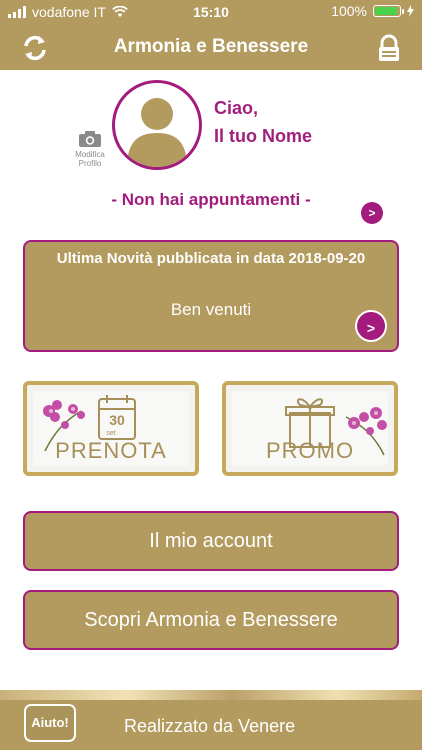 The width and height of the screenshot is (422, 750). Describe the element at coordinates (90, 163) in the screenshot. I see `edit-profile-label-2: Profilo` at that location.